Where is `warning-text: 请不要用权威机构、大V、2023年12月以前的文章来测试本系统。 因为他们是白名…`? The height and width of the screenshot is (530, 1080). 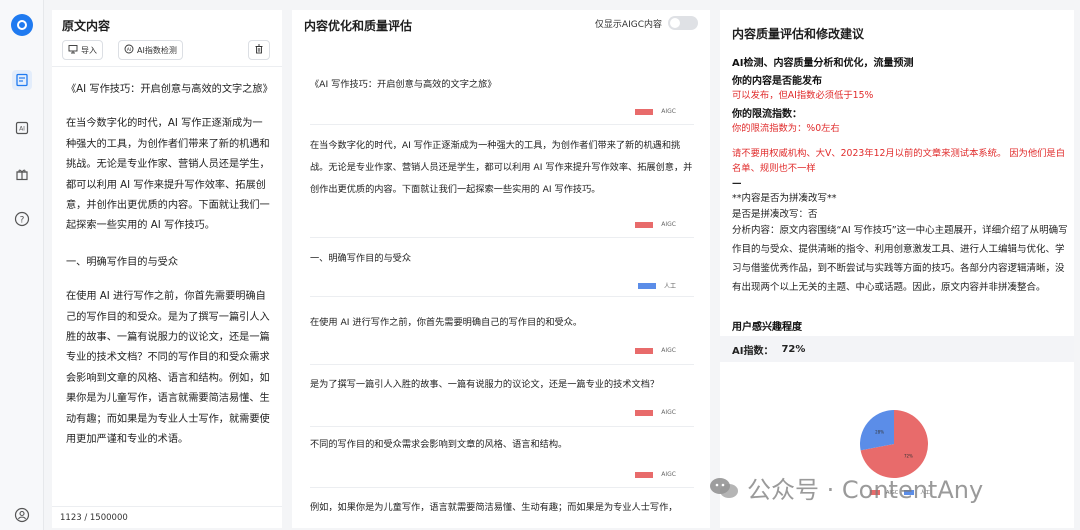
warning-text: 请不要用权威机构、大V、2023年12月以前的文章来测试本系统。 因为他们是白名… is located at coordinates (899, 161).